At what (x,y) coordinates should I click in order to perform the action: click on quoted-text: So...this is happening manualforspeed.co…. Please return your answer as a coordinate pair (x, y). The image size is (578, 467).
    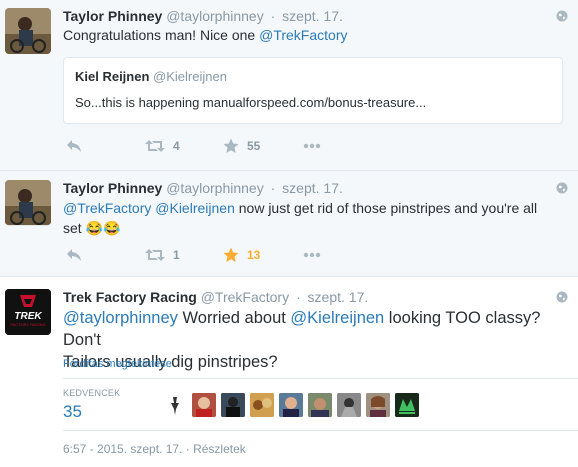
    Looking at the image, I should click on (251, 102).